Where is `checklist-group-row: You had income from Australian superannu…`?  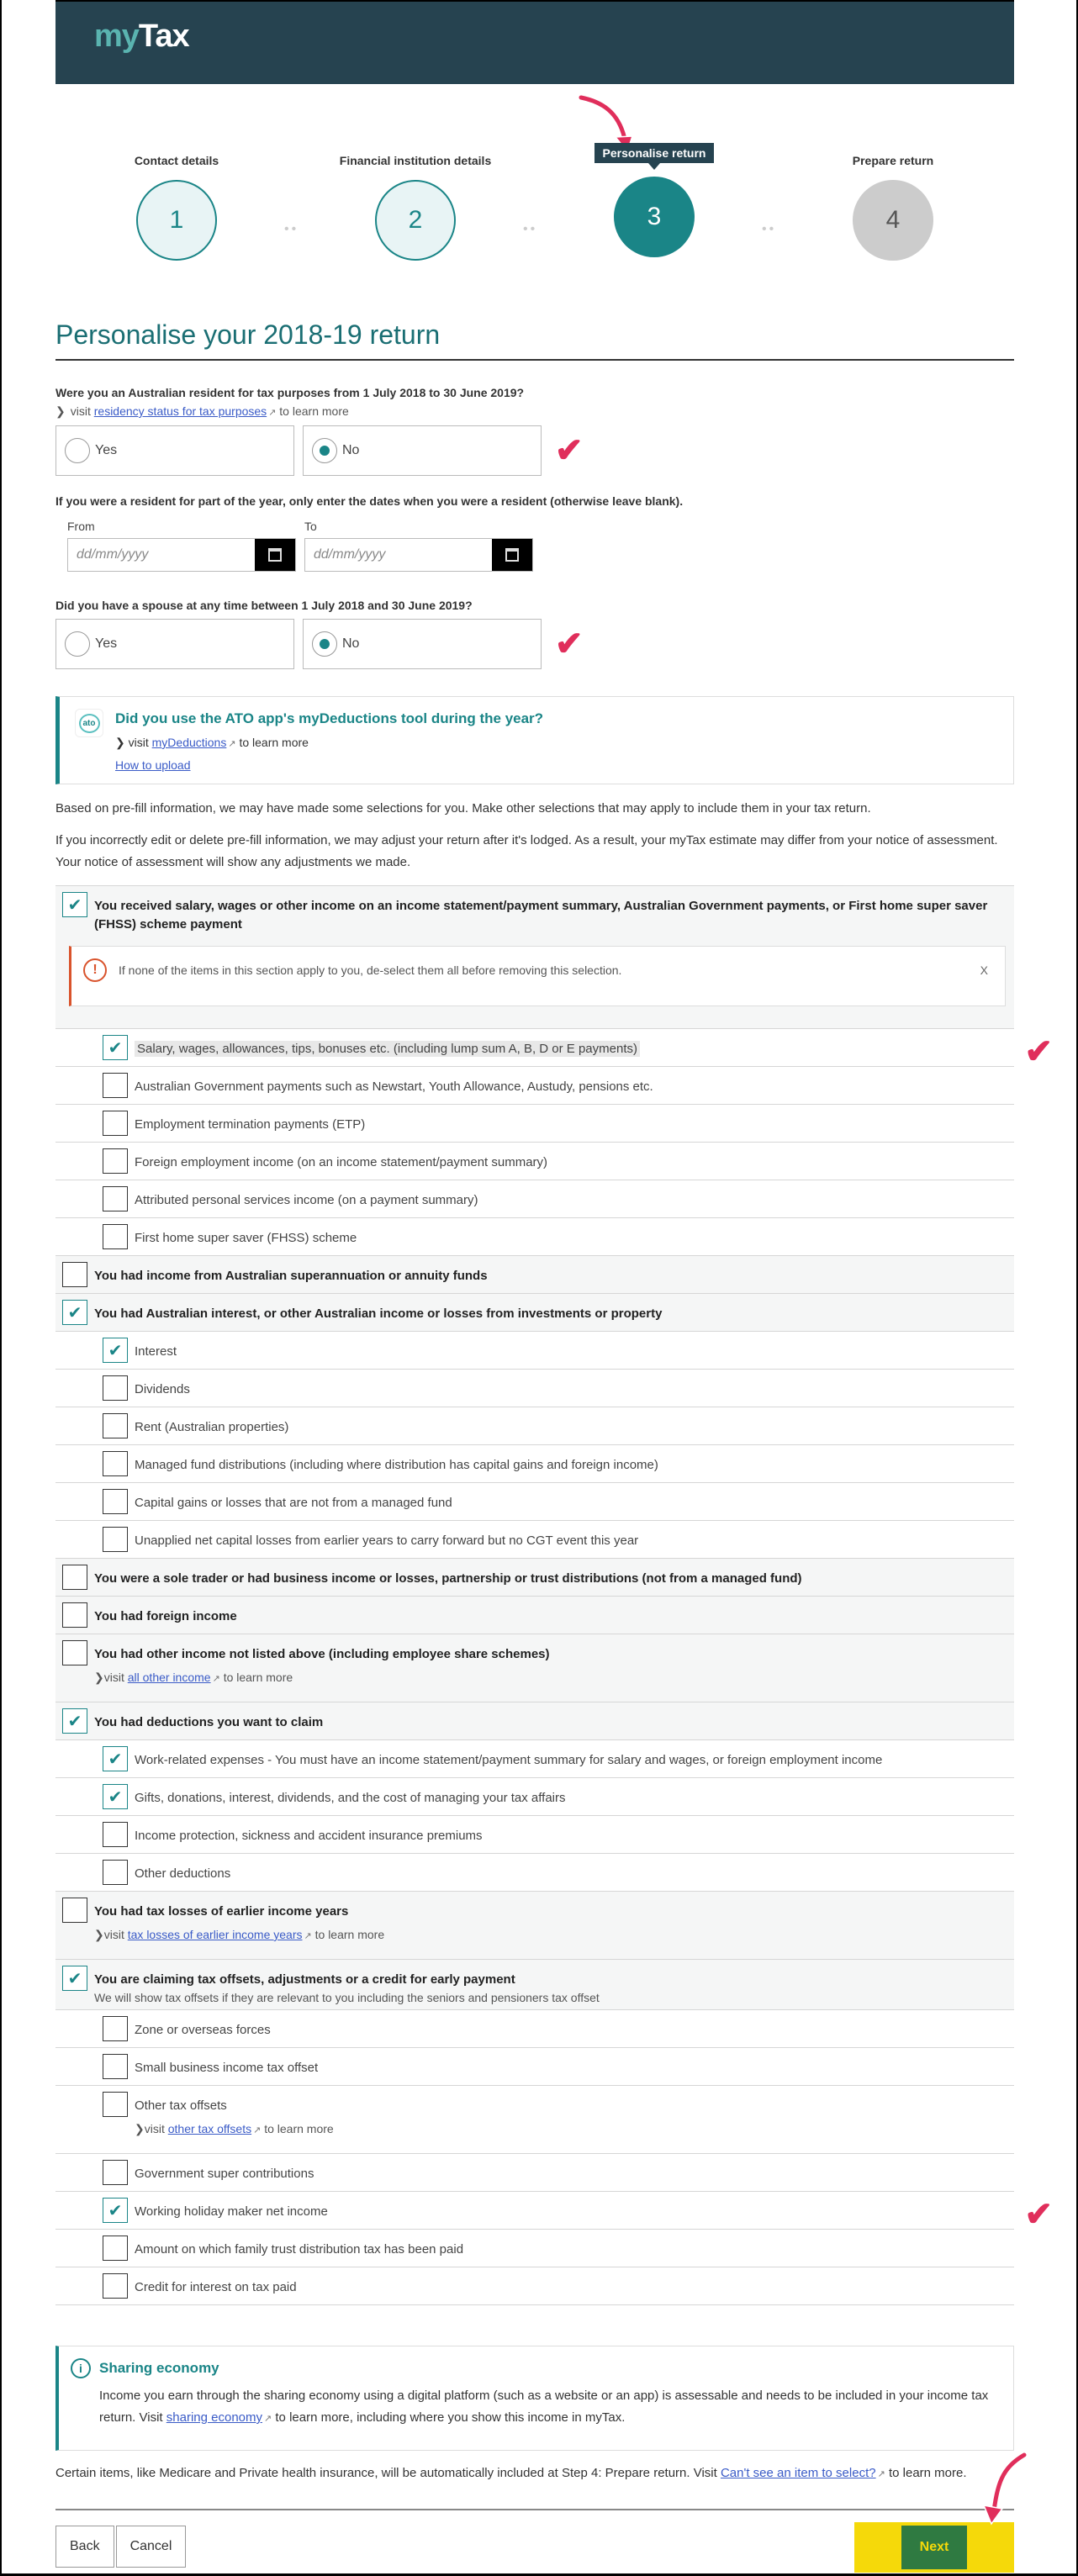
checklist-group-row: You had income from Australian superannu… is located at coordinates (534, 1274).